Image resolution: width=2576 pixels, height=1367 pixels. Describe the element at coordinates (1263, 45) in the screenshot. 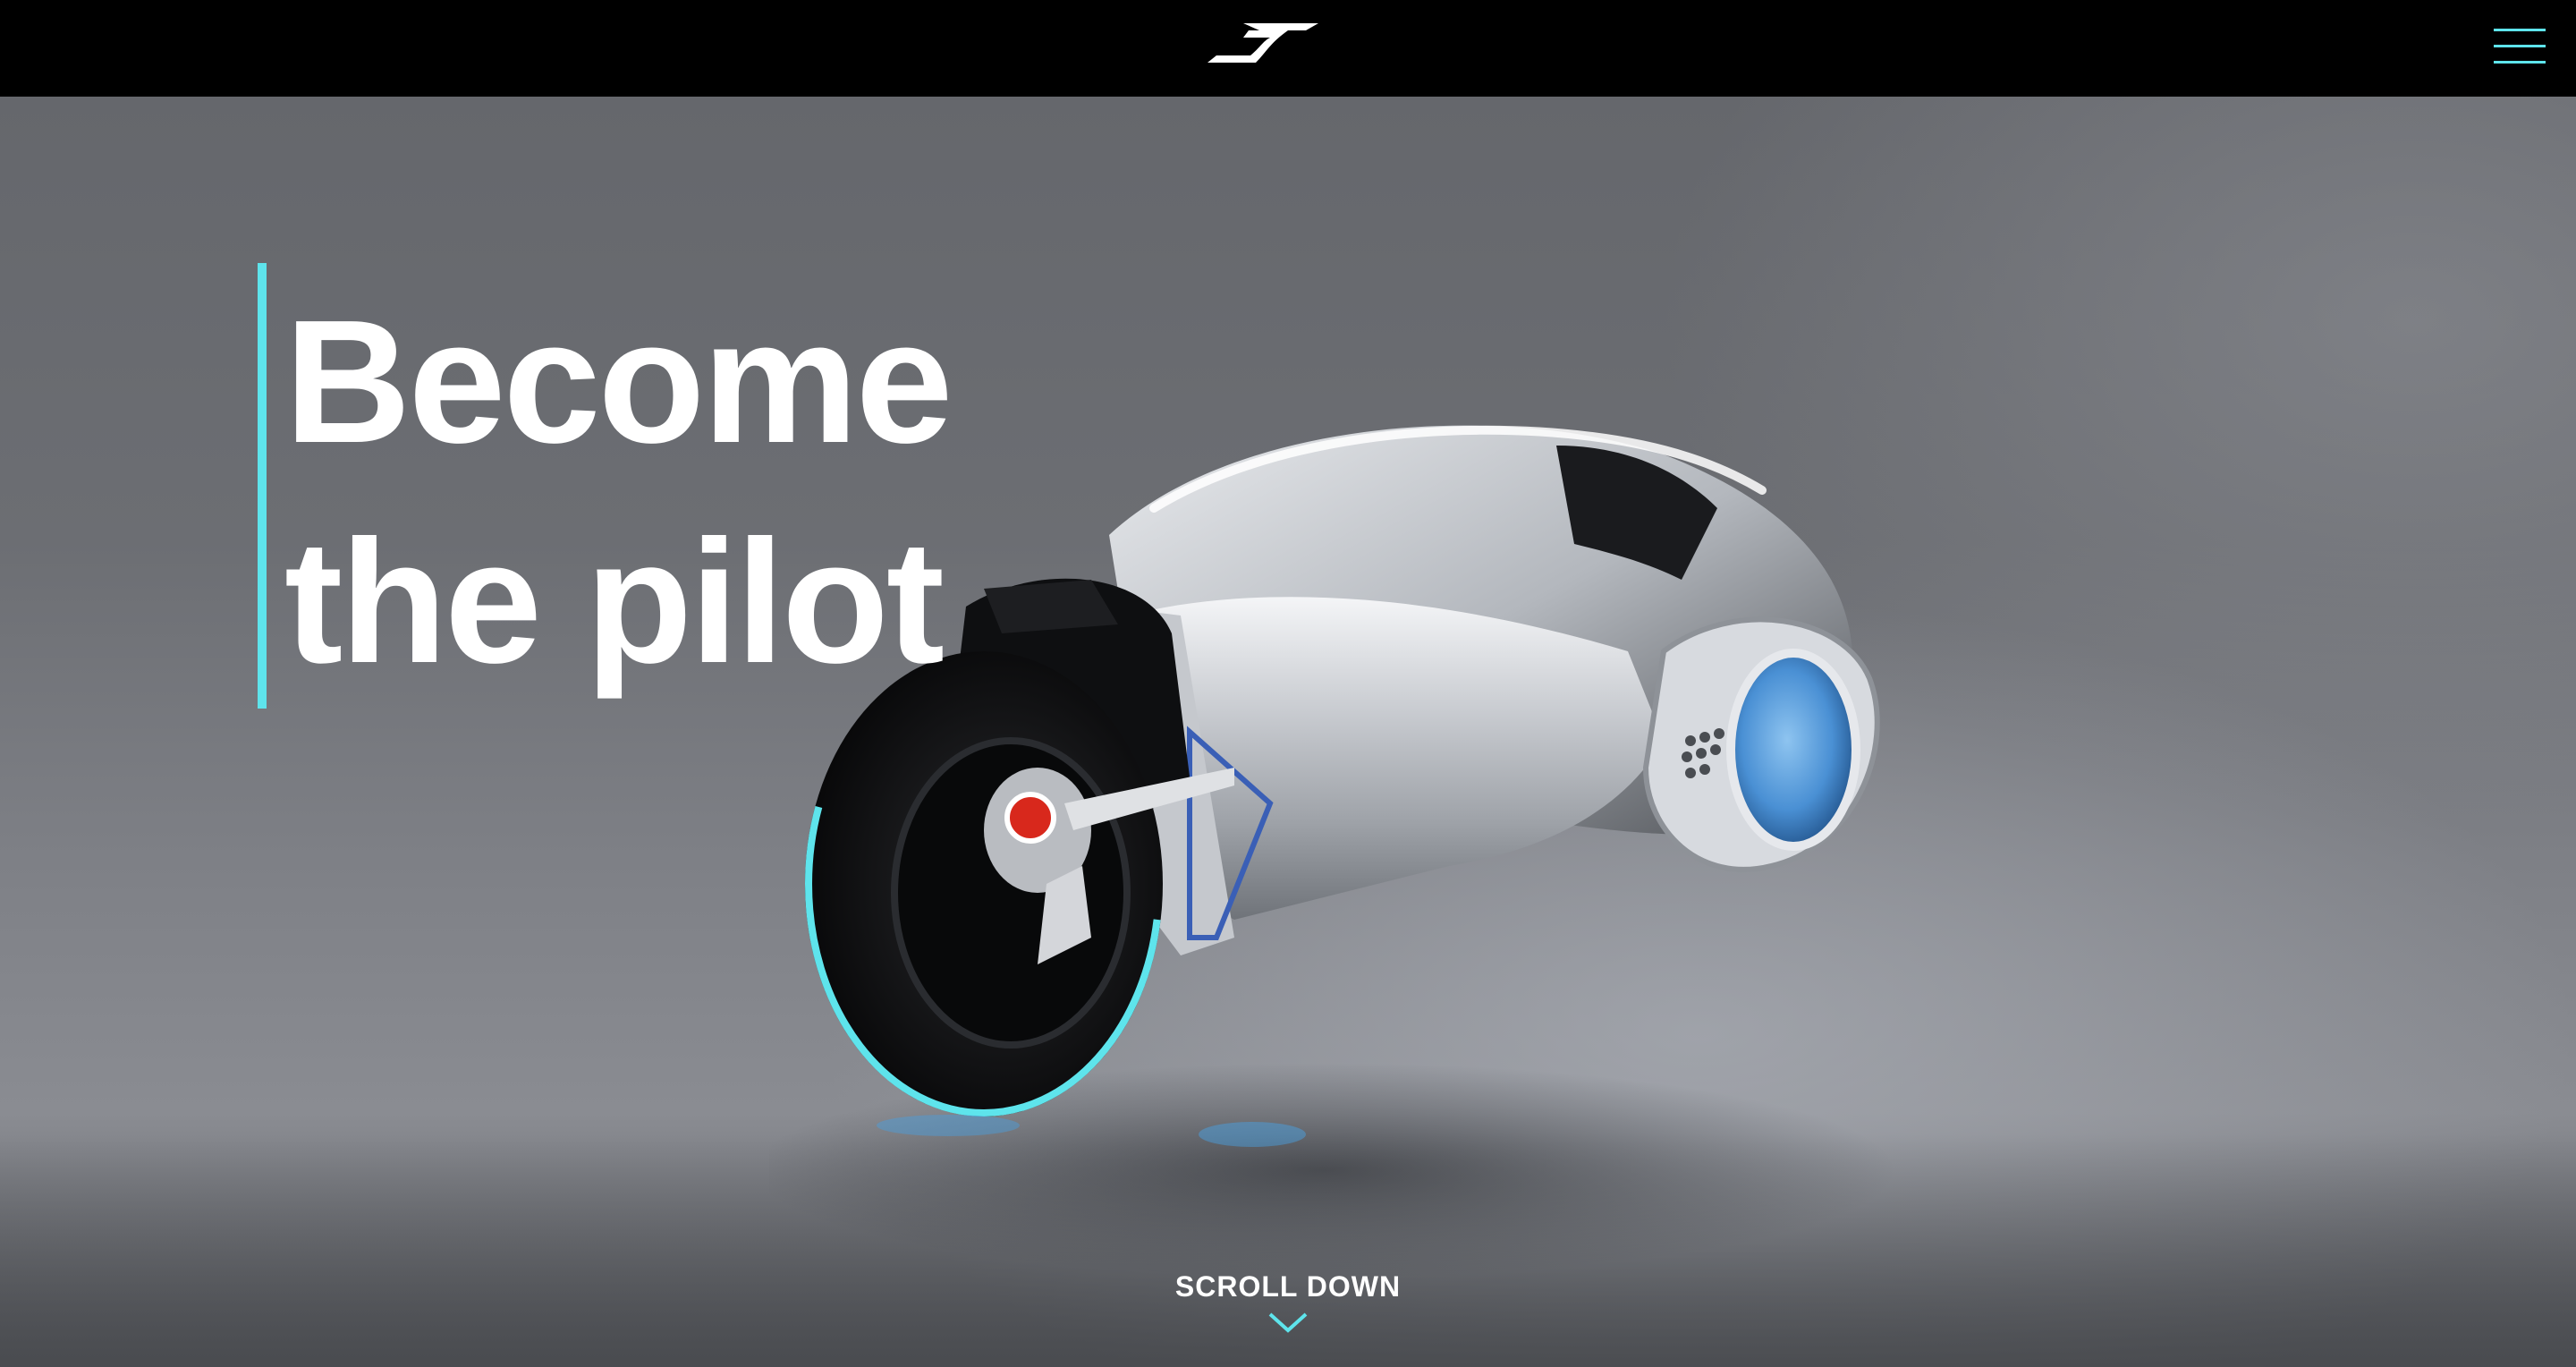

I see `brand-logo-icon` at that location.